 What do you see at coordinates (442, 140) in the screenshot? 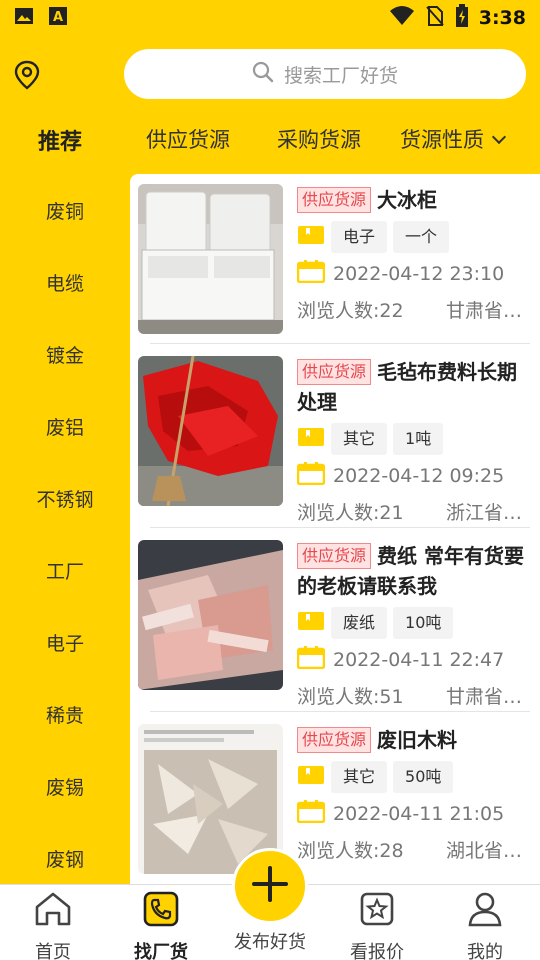
I see `tab-source-type-label: 货源性质` at bounding box center [442, 140].